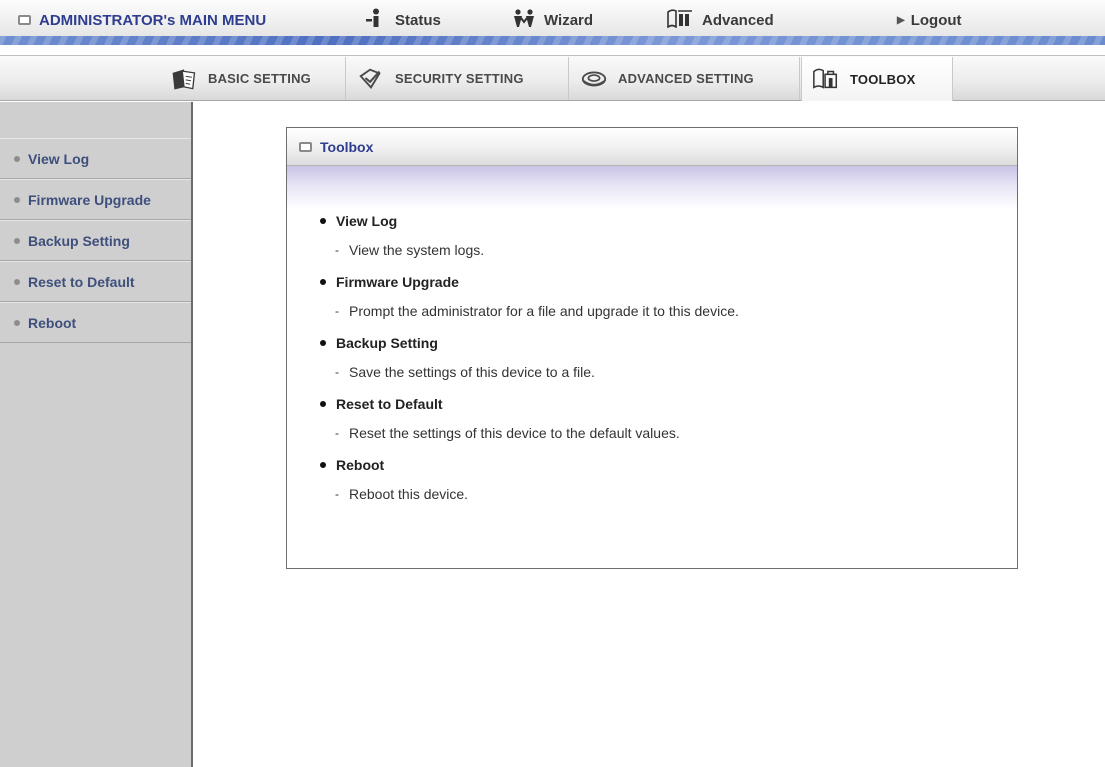  What do you see at coordinates (901, 20) in the screenshot?
I see `triangle-right-icon: ▶` at bounding box center [901, 20].